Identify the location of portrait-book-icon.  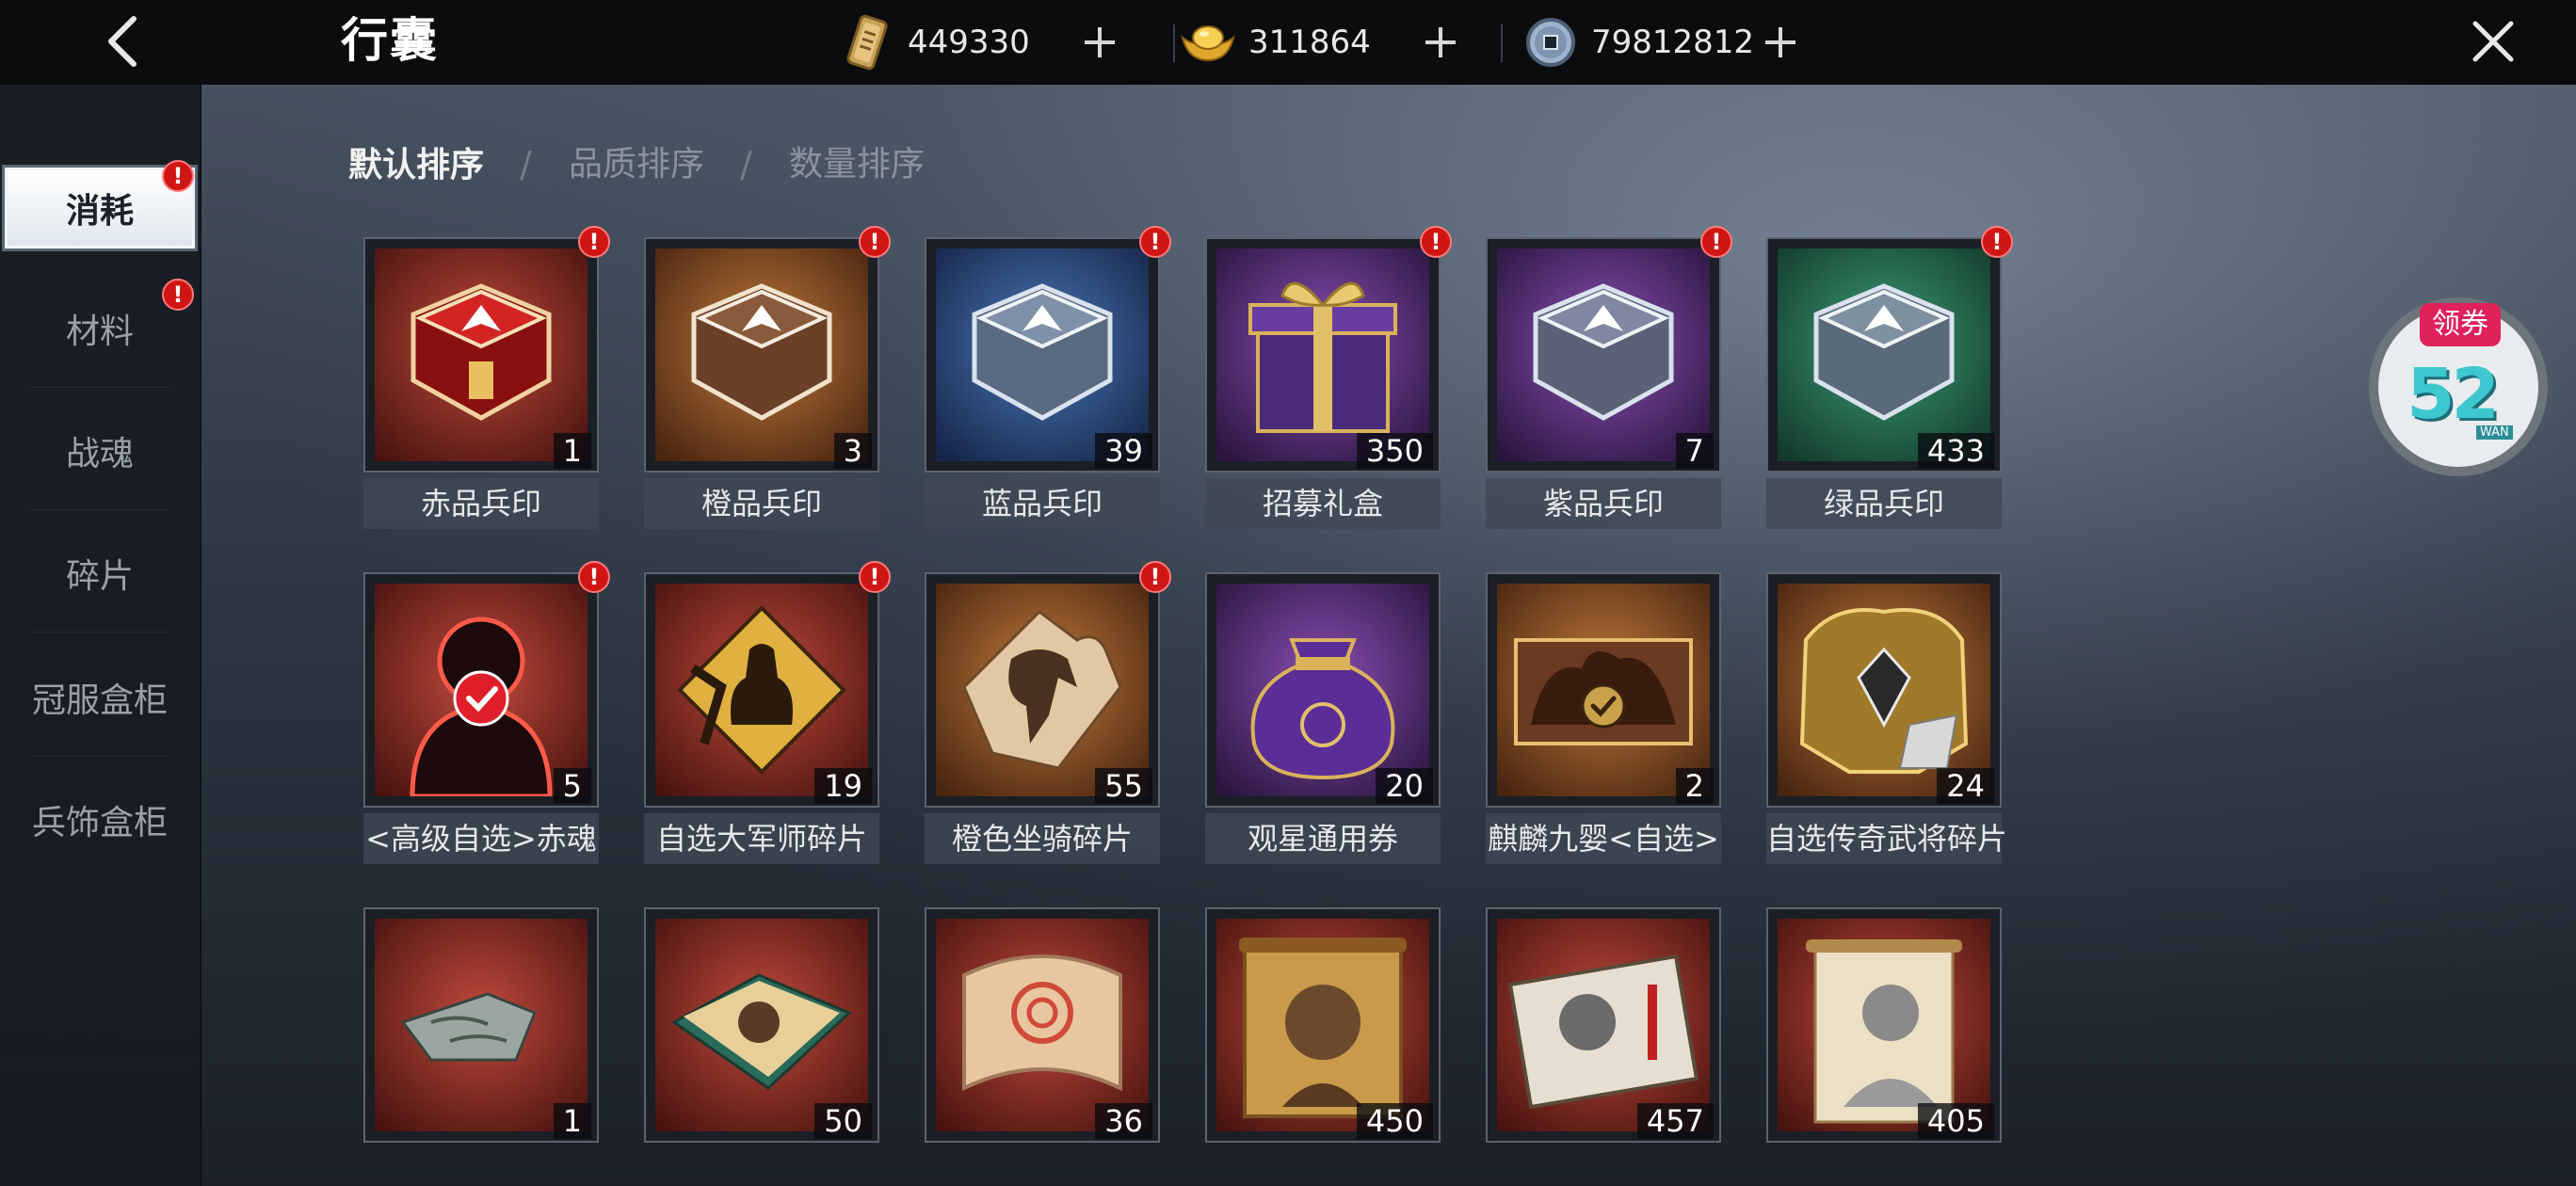
(761, 1025).